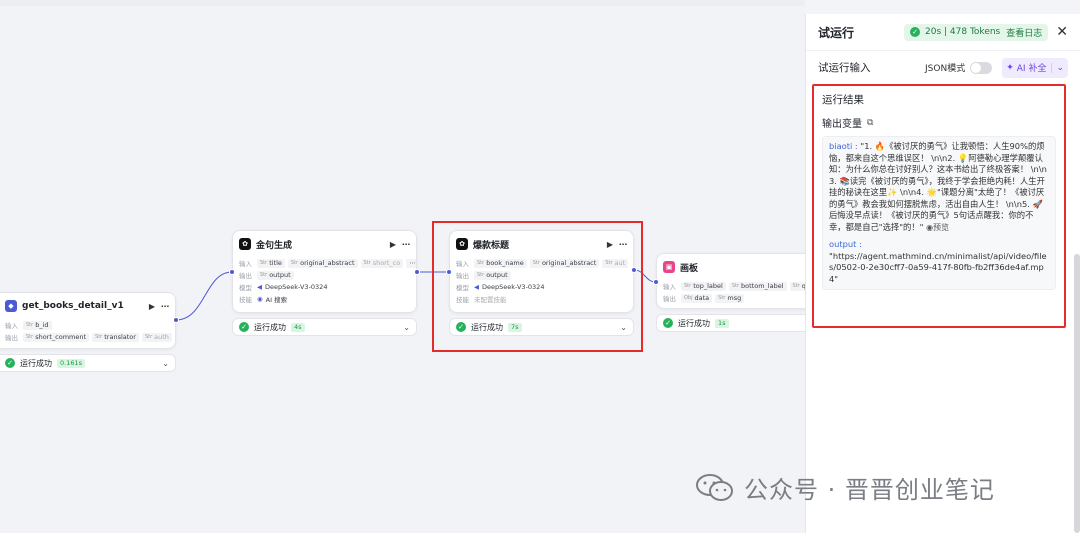  Describe the element at coordinates (1024, 32) in the screenshot. I see `view-log-link: 查看日志` at that location.